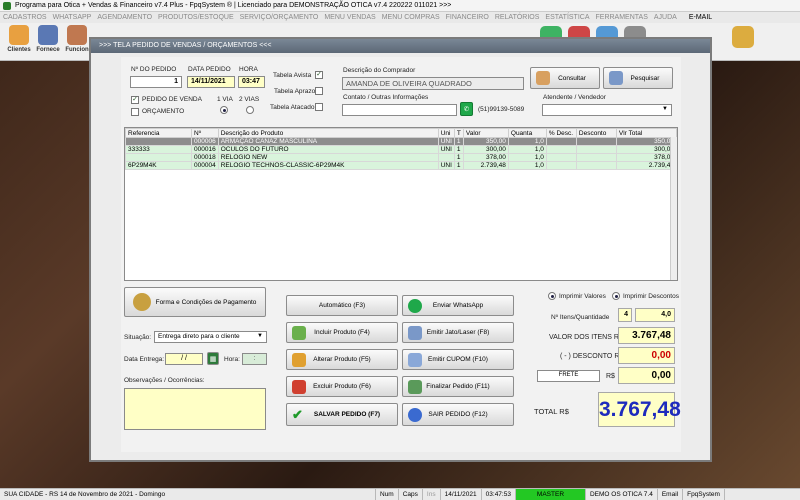 This screenshot has width=800, height=500. Describe the element at coordinates (224, 110) in the screenshot. I see `via1-radio` at that location.